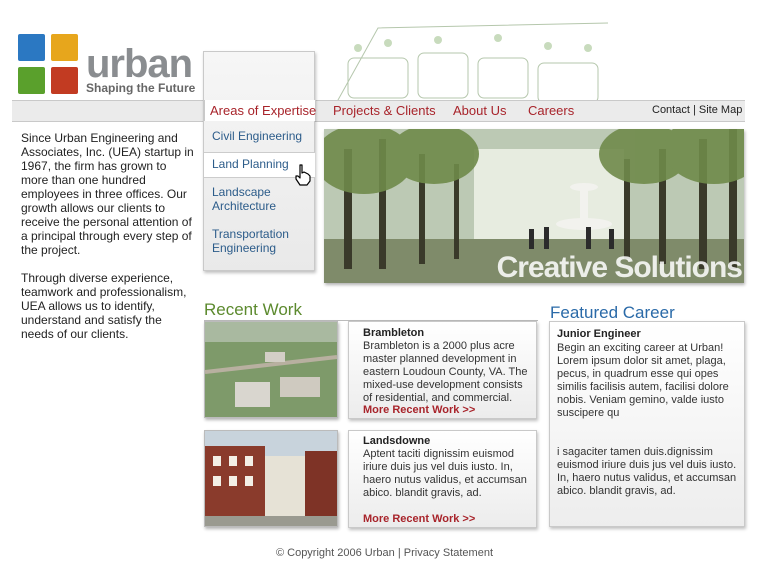 The height and width of the screenshot is (570, 769). I want to click on logo-tile-red, so click(64, 80).